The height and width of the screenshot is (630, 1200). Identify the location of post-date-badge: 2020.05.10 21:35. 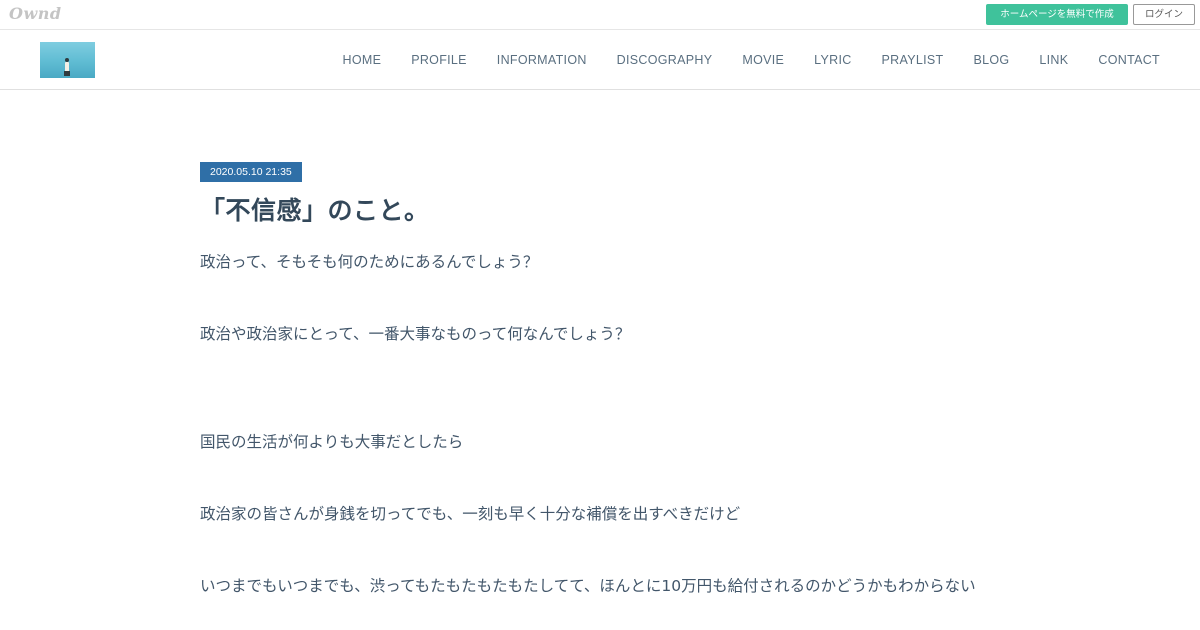
(251, 172).